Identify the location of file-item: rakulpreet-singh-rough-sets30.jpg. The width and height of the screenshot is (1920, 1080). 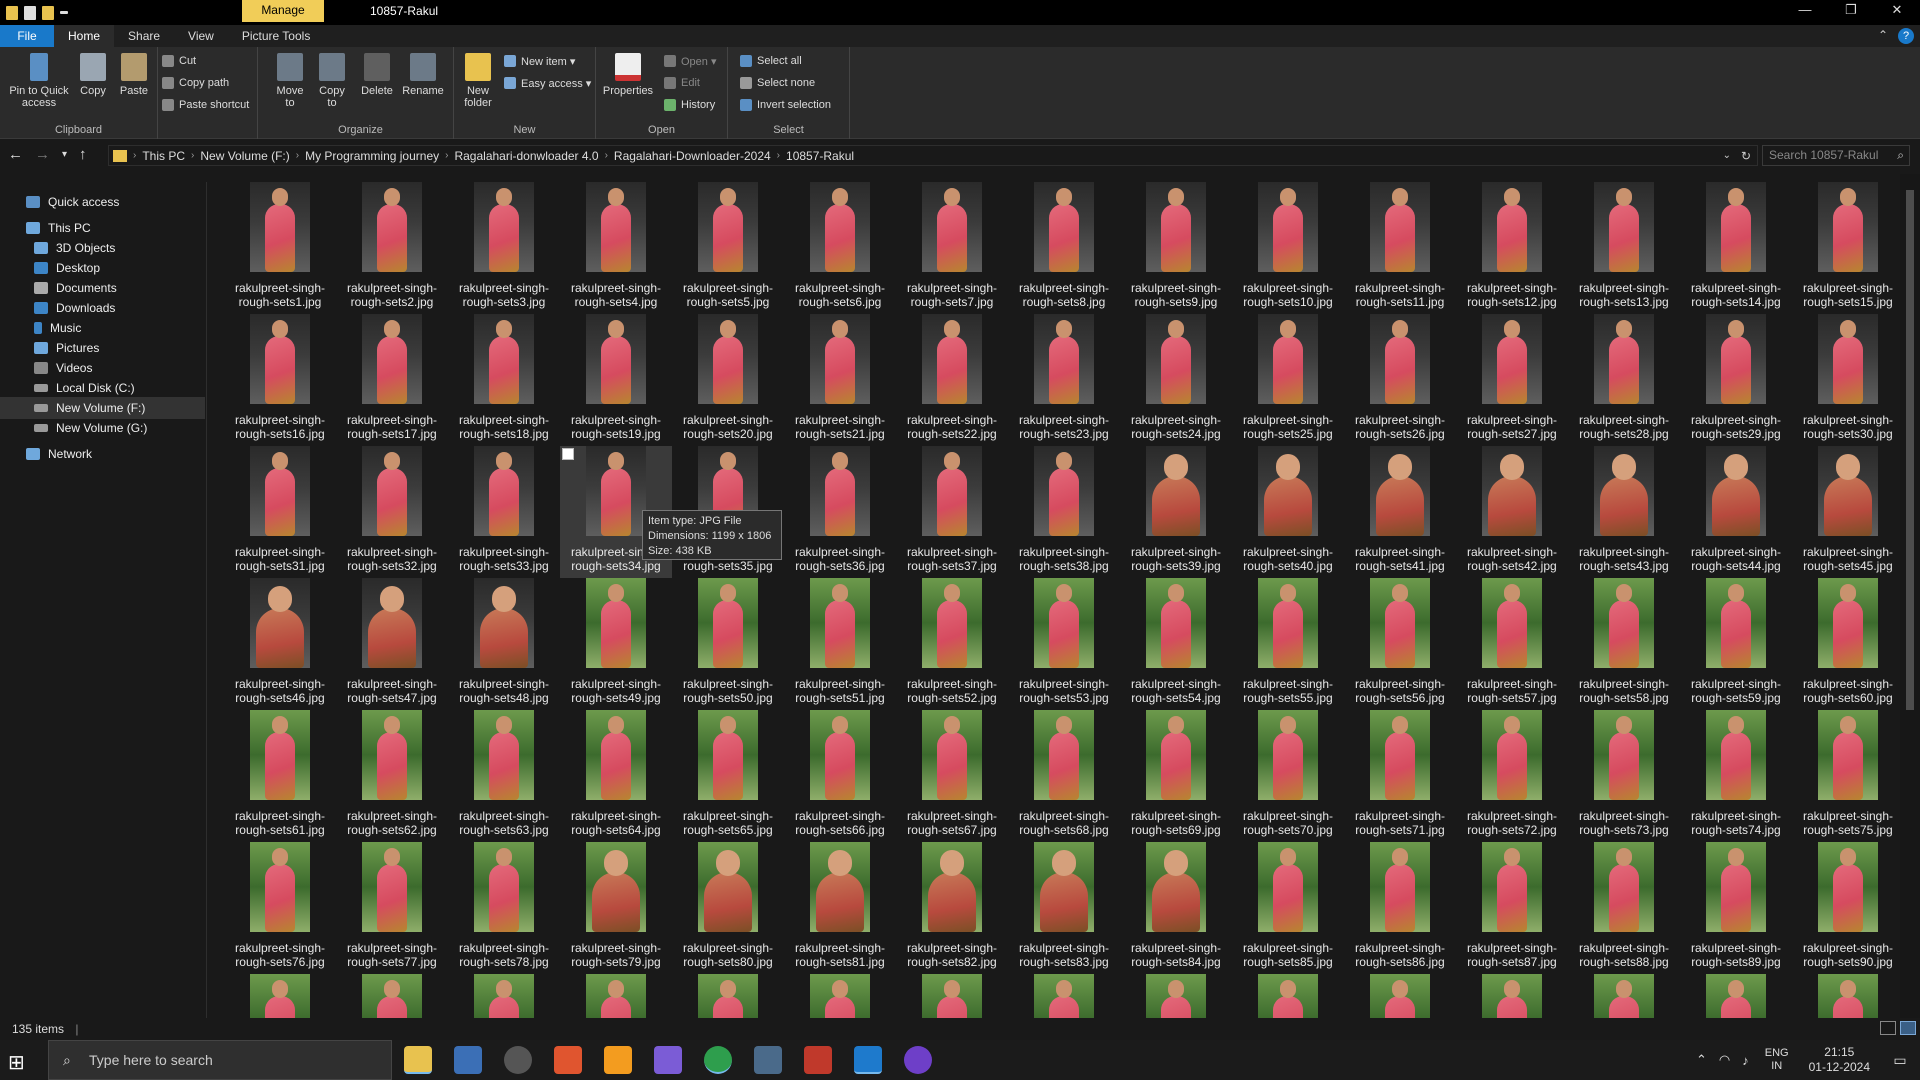
(1845, 380).